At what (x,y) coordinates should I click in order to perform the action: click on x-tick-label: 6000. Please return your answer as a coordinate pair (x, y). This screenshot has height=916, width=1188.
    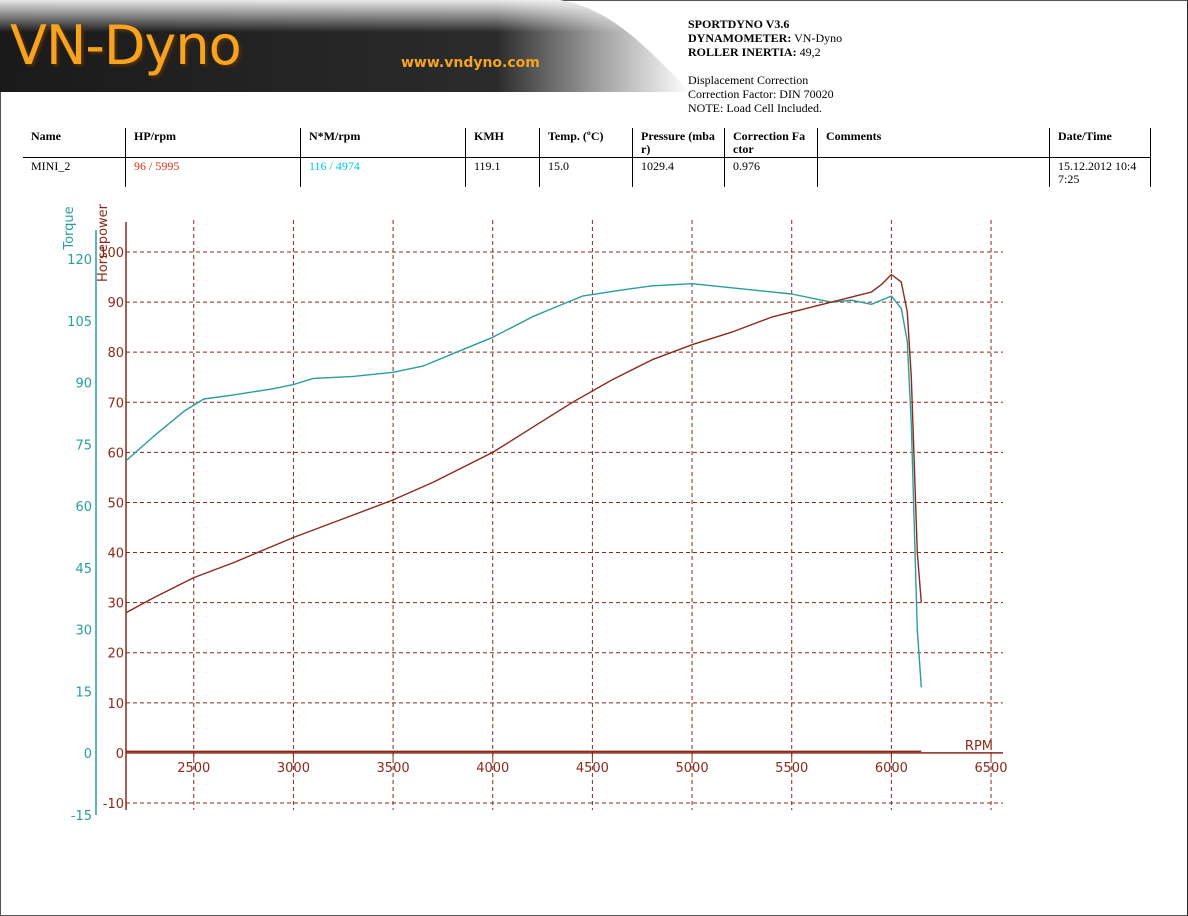
    Looking at the image, I should click on (891, 768).